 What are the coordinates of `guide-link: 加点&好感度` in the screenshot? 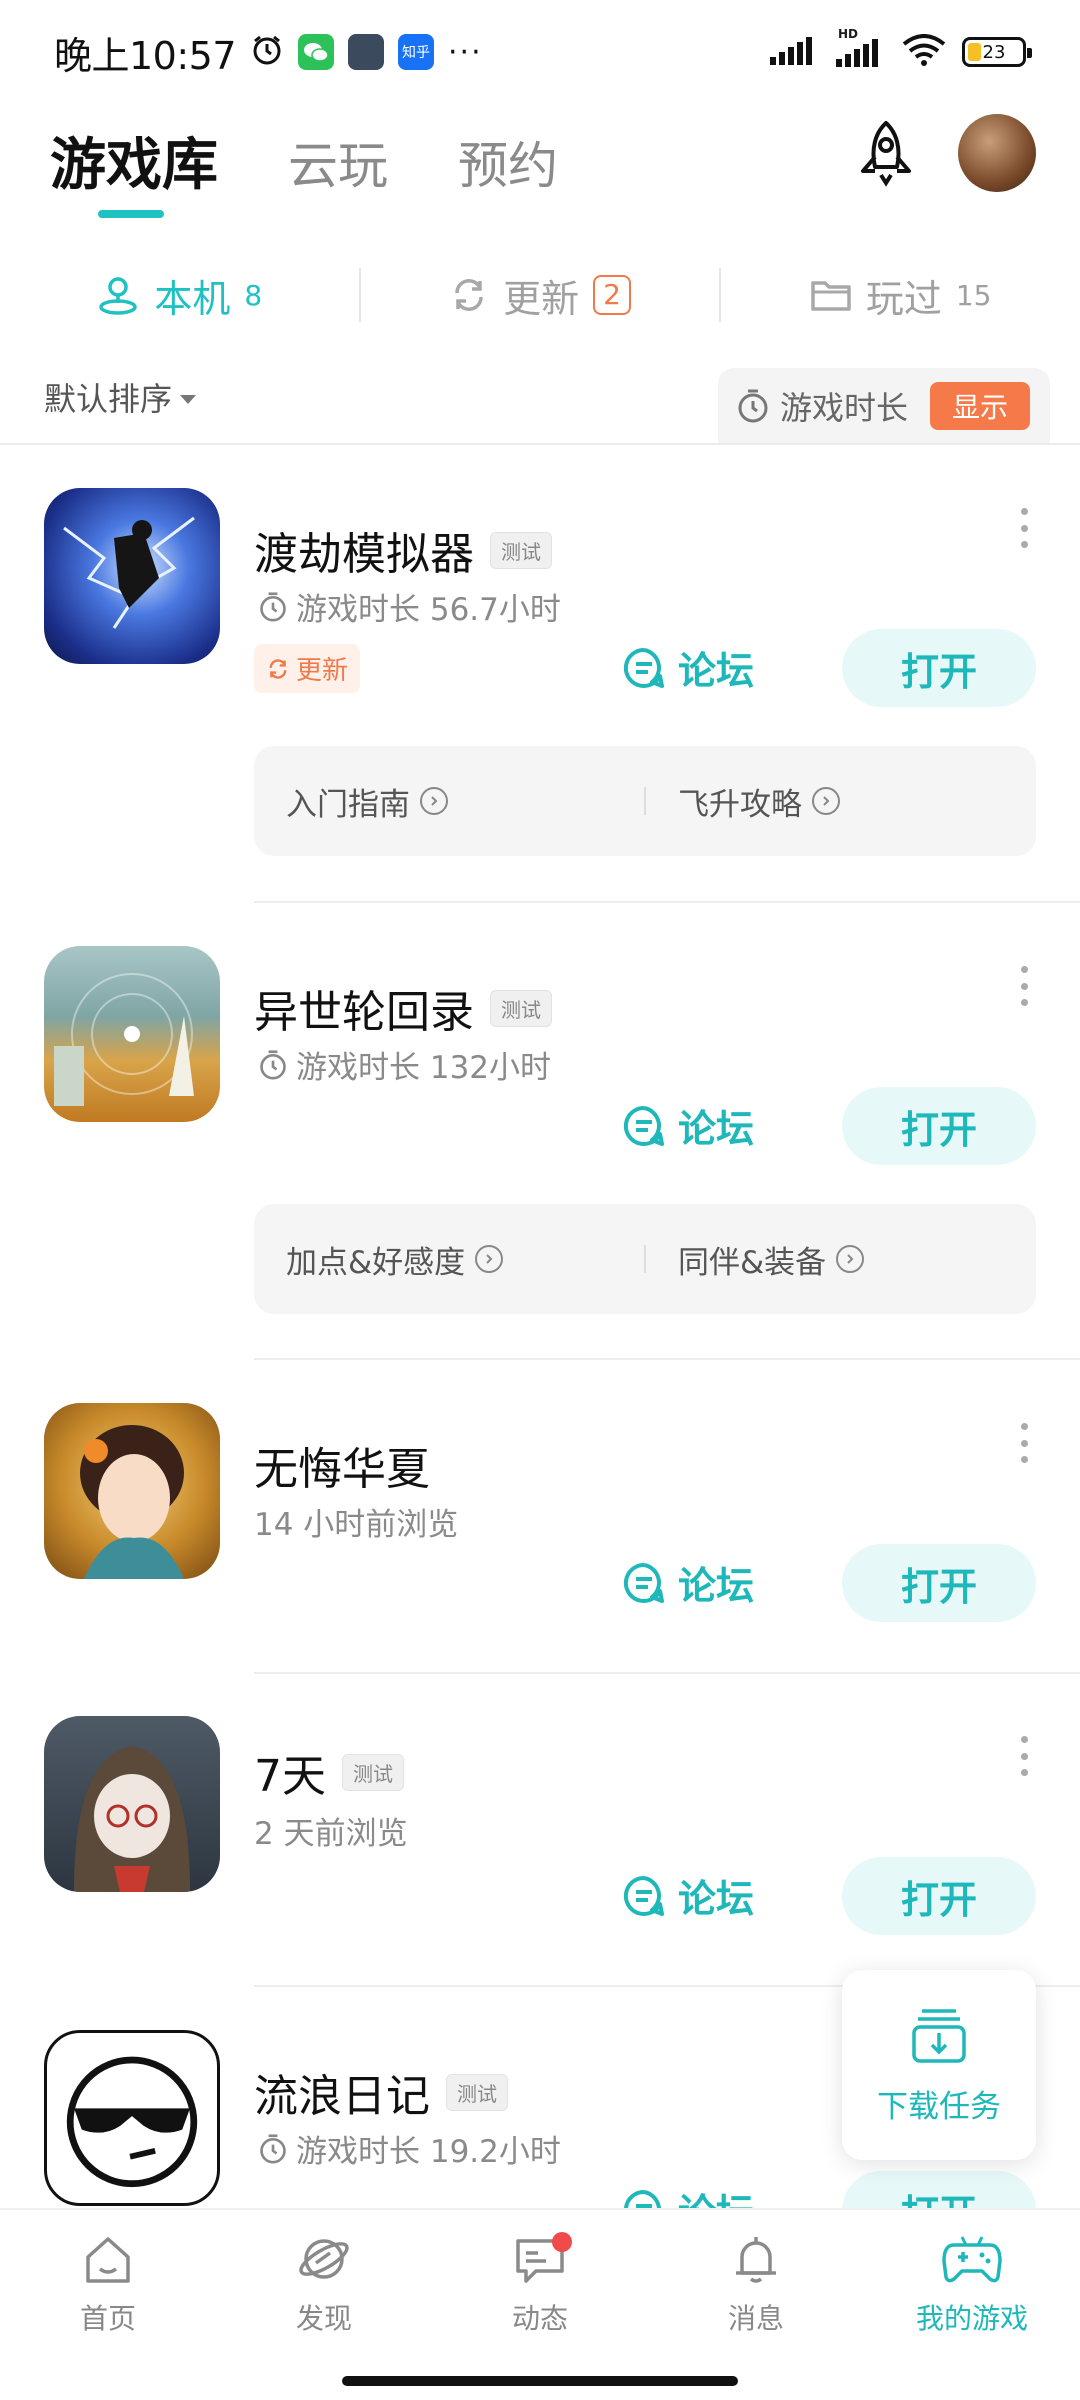 It's located at (449, 1259).